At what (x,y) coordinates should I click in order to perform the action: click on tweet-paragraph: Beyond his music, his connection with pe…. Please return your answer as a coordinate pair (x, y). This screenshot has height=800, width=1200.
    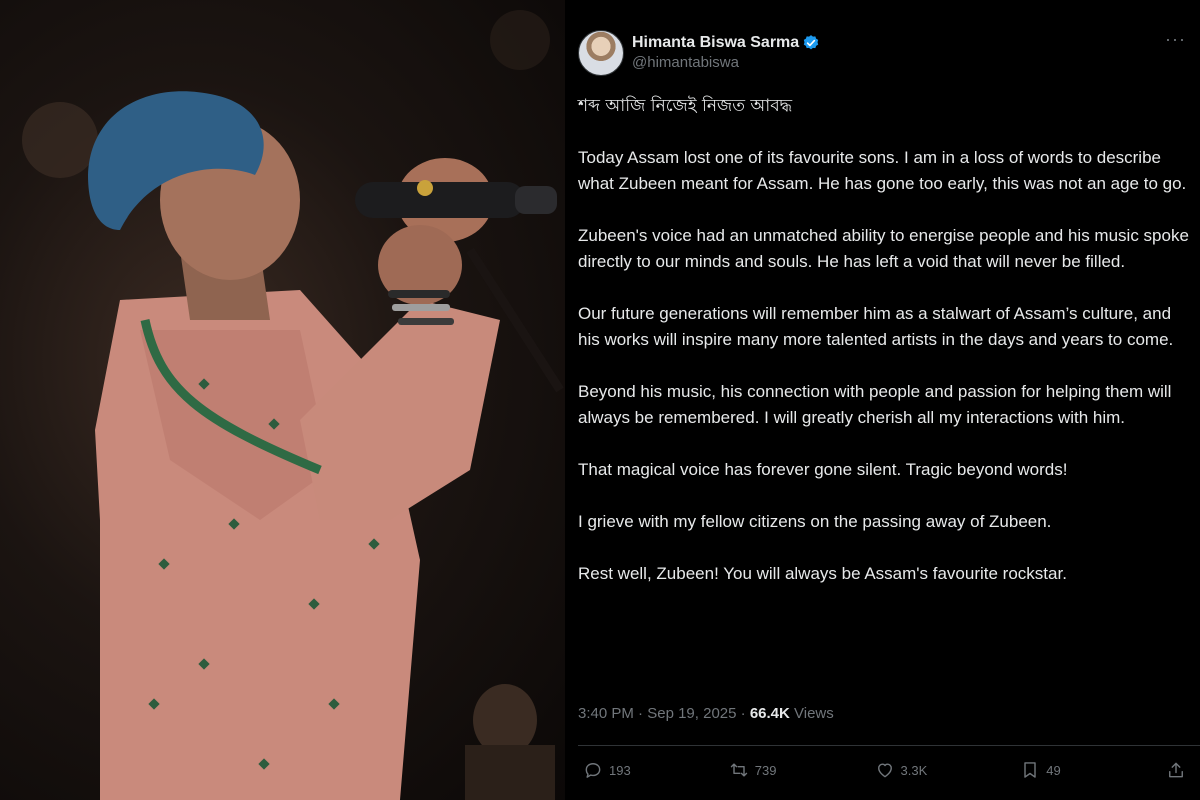
    Looking at the image, I should click on (875, 404).